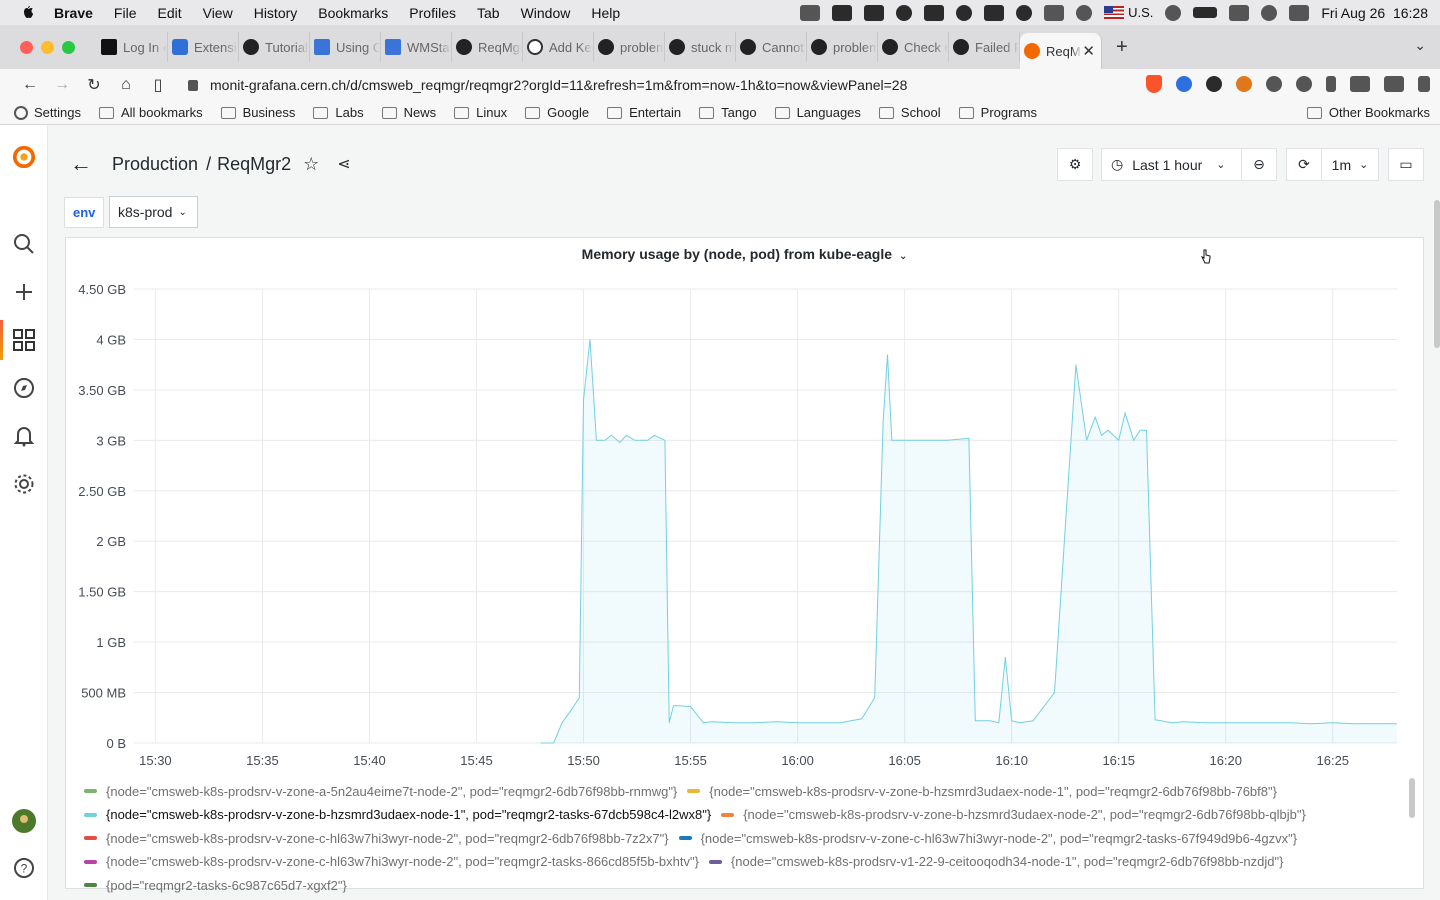  Describe the element at coordinates (1024, 12) in the screenshot. I see `onepassword-icon` at that location.